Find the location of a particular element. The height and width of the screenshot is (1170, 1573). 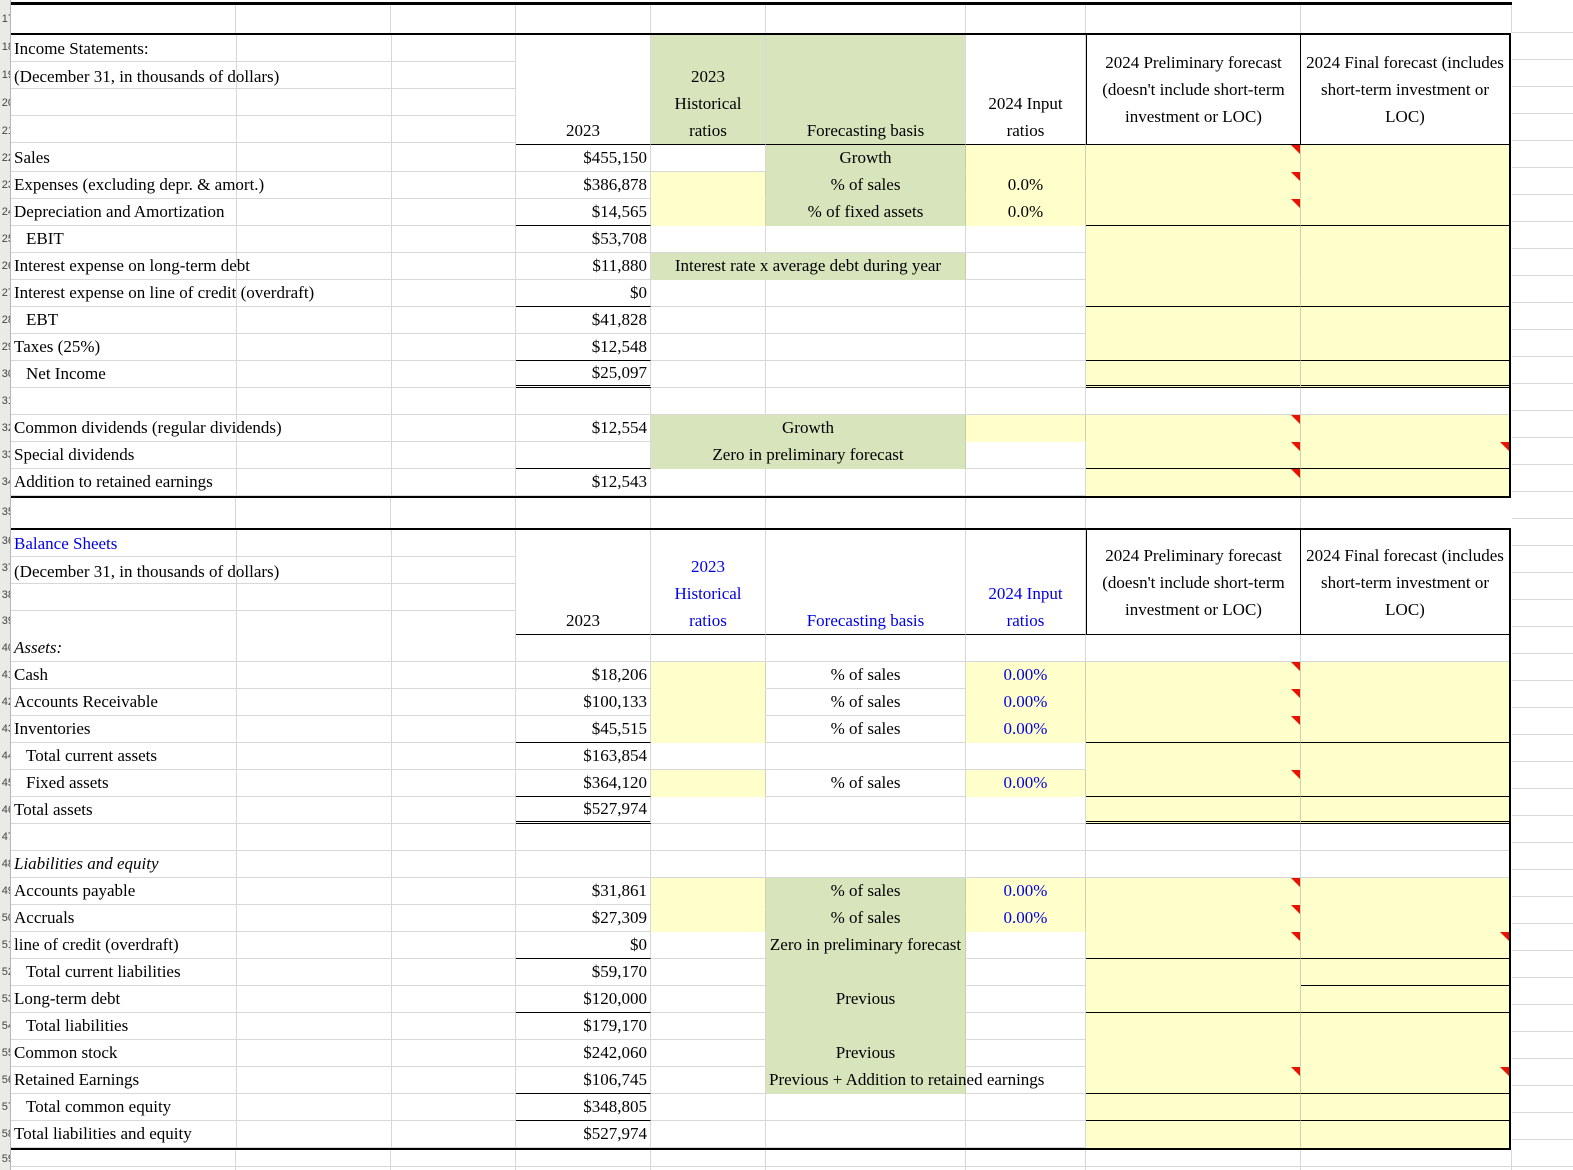

forecast-basis: Zero in preliminary forecast is located at coordinates (866, 945).